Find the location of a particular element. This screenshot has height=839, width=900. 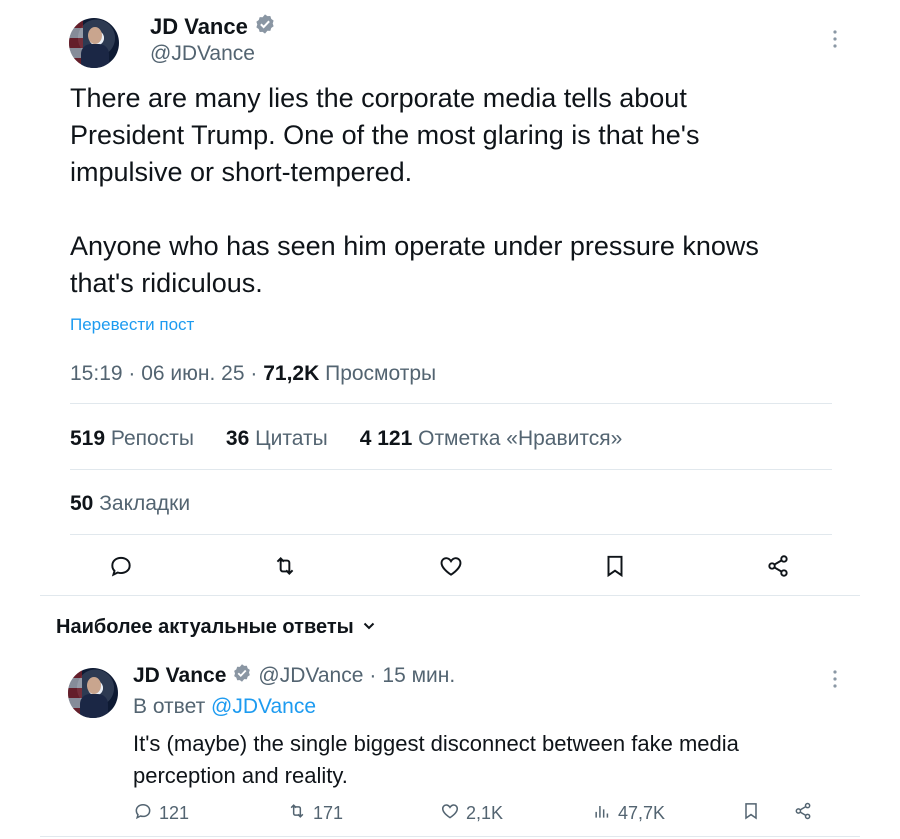

reply-replies-count: 121 is located at coordinates (174, 813).